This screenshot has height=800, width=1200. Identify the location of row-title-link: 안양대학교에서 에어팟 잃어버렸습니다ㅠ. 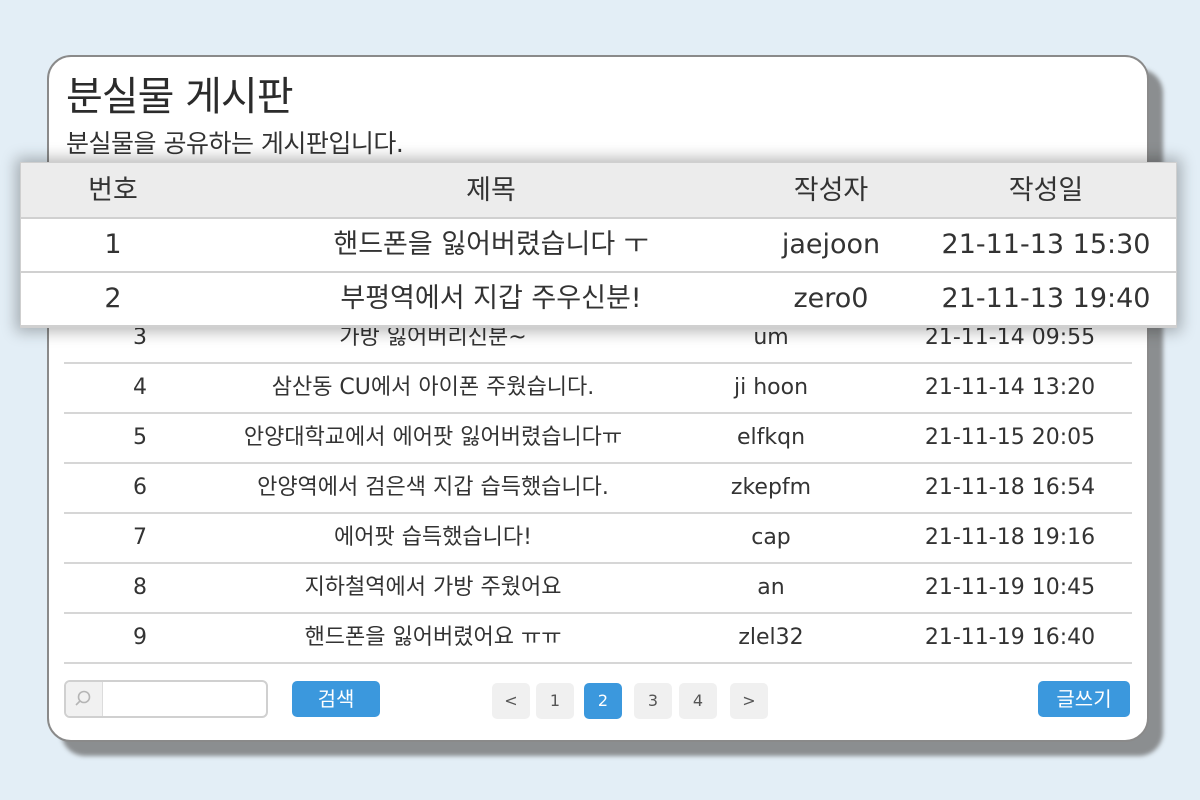
(433, 438).